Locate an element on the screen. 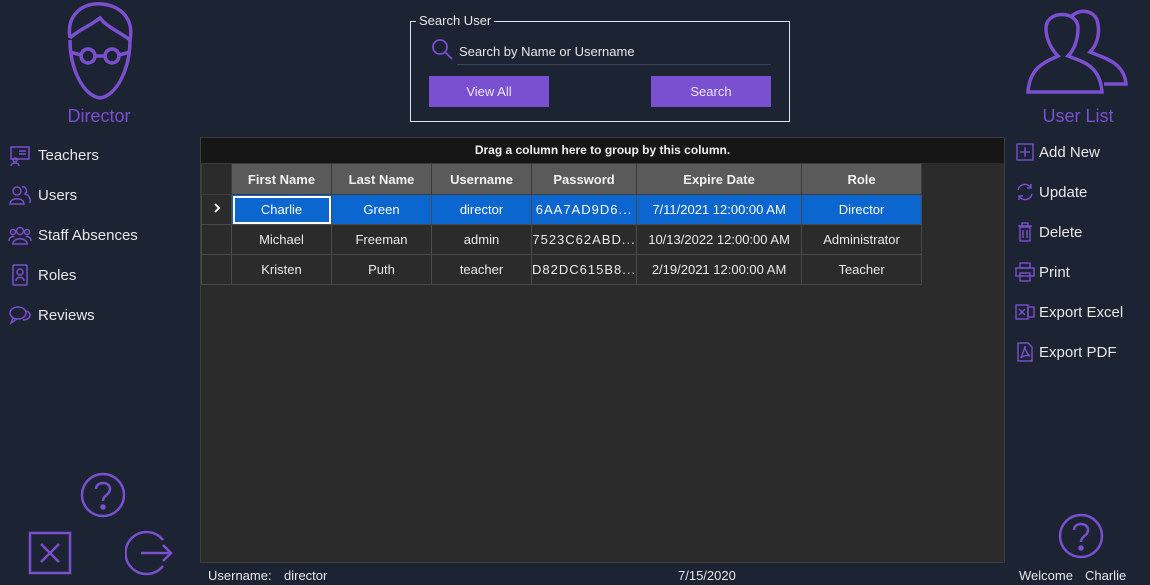 This screenshot has height=585, width=1150. status-username-value: director is located at coordinates (306, 575).